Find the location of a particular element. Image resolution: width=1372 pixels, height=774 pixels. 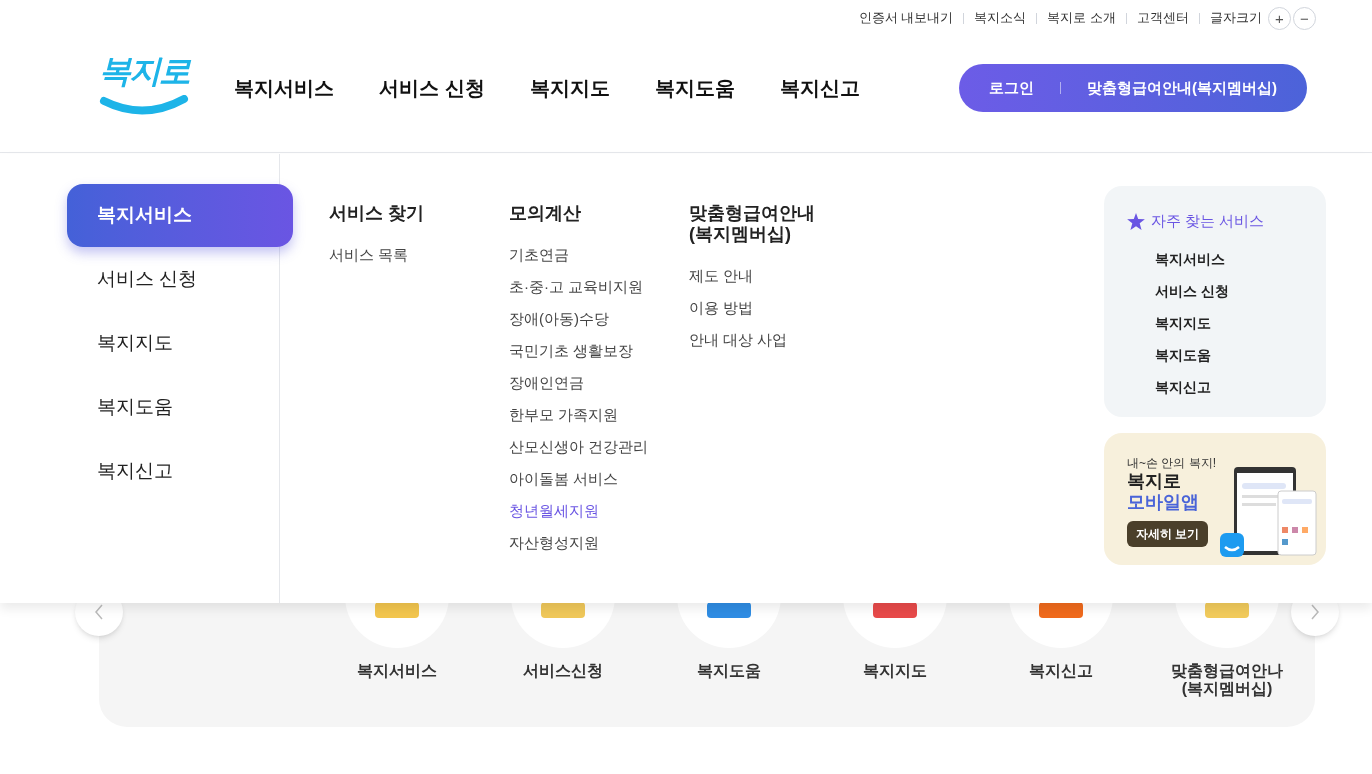

favorite-link: 복지도움 is located at coordinates (1240, 354).